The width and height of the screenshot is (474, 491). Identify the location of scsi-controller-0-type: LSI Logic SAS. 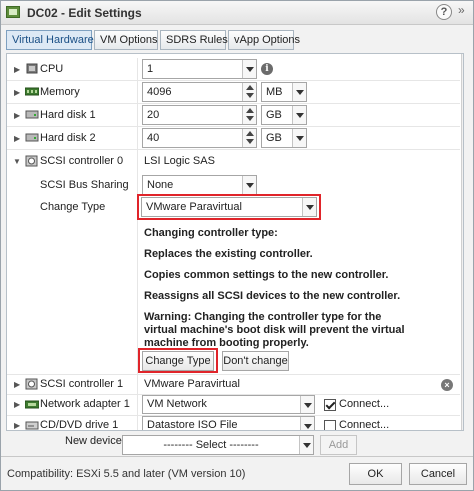
(179, 161).